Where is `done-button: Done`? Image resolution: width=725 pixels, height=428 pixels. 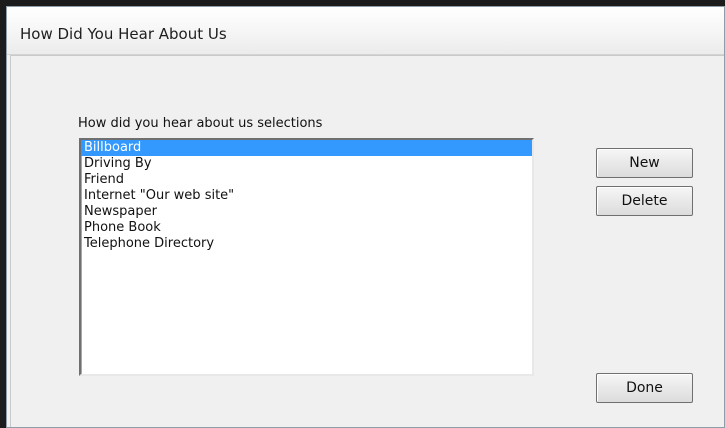
done-button: Done is located at coordinates (644, 388).